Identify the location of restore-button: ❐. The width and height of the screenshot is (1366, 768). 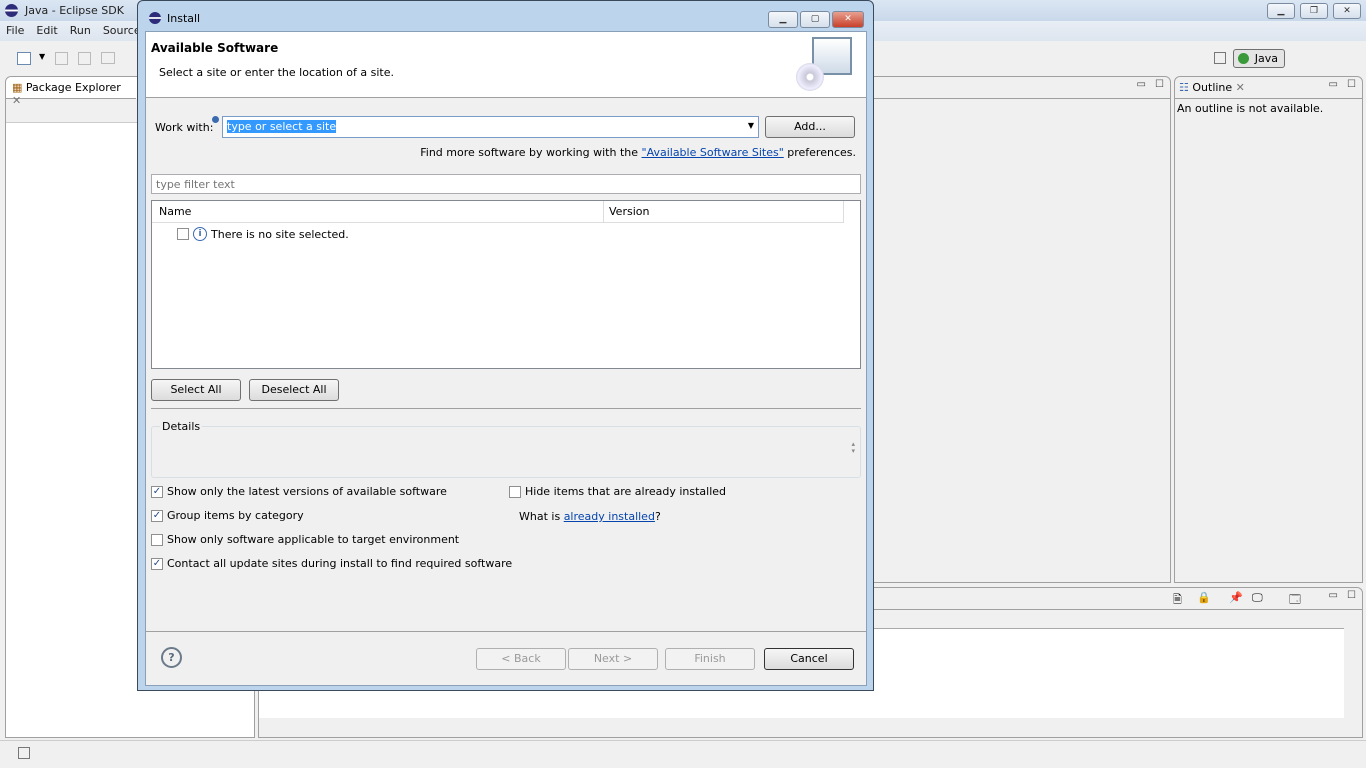
(1314, 11).